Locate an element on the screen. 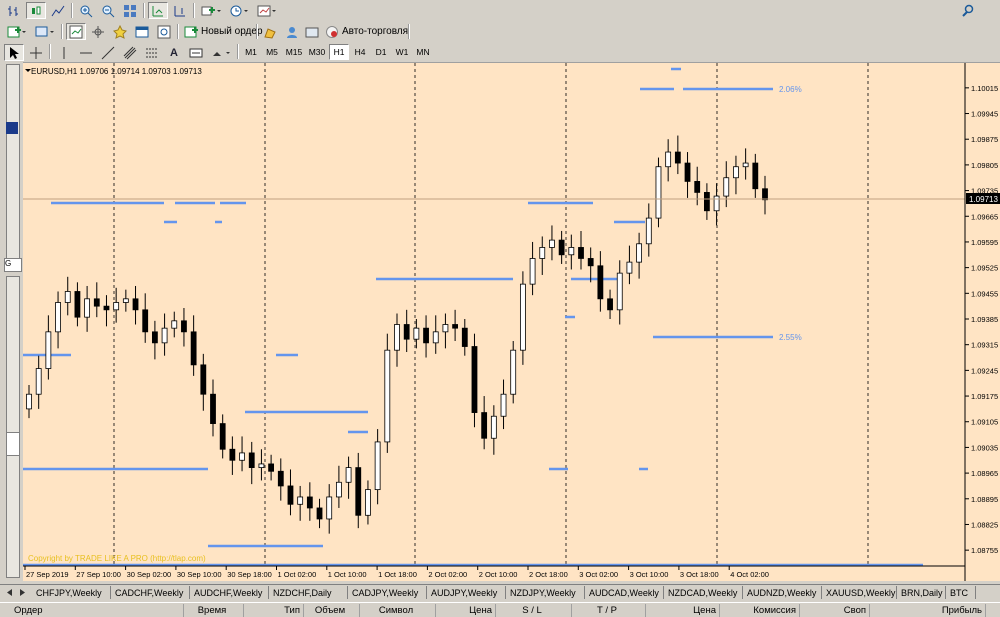  terminal-column-header: S / L is located at coordinates (534, 610).